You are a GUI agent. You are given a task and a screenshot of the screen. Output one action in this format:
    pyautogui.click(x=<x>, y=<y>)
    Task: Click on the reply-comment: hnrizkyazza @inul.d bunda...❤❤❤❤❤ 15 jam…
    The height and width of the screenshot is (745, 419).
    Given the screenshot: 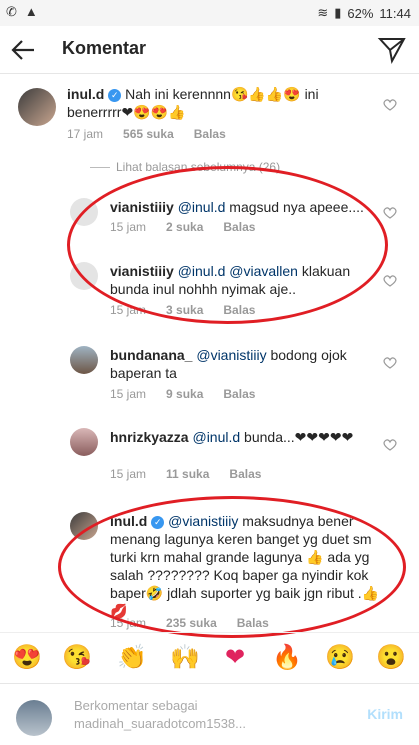 What is the action you would take?
    pyautogui.click(x=209, y=456)
    